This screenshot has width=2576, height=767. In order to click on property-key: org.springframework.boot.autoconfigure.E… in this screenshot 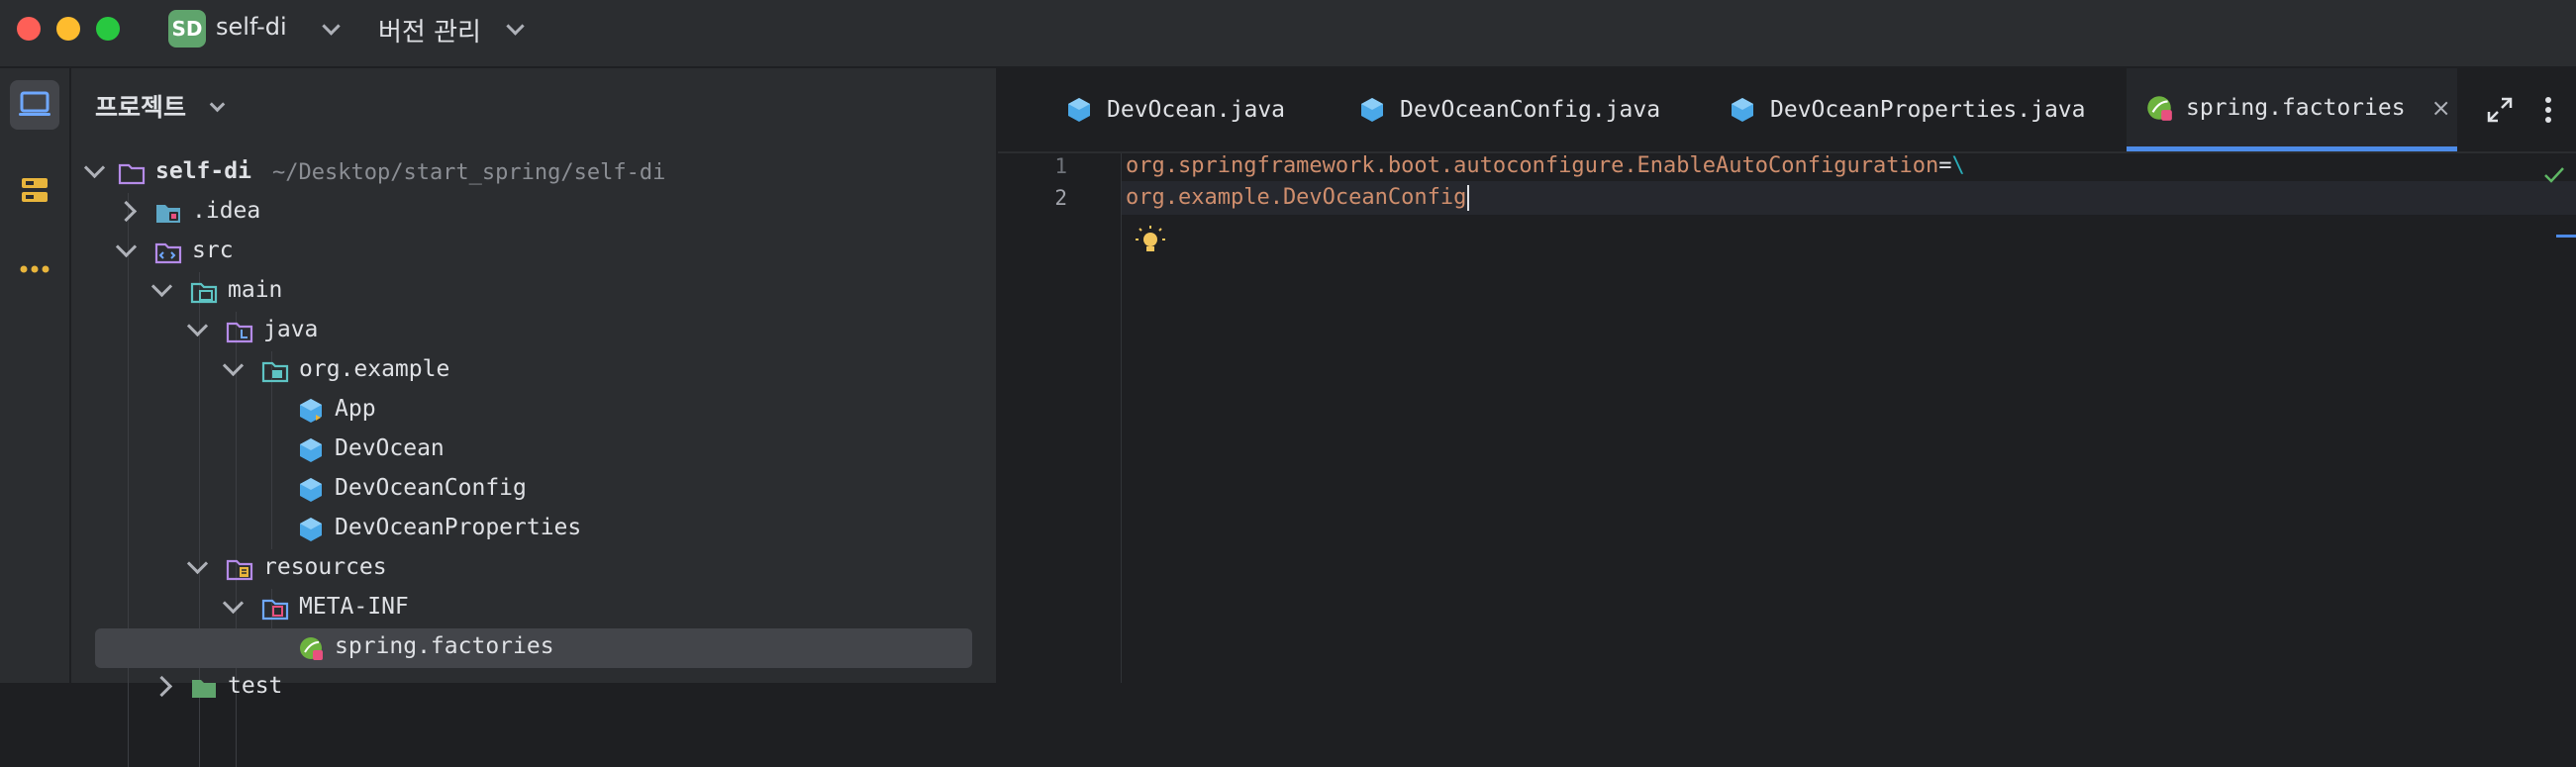, I will do `click(1533, 165)`.